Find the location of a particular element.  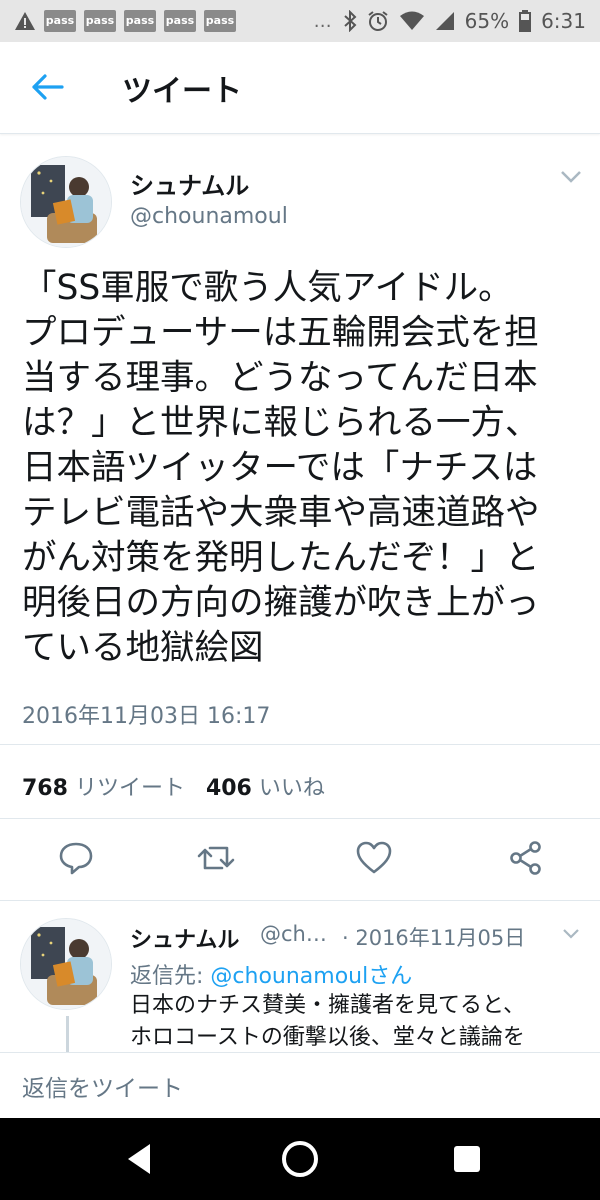

reply-to-prefix: 返信先: is located at coordinates (170, 976).